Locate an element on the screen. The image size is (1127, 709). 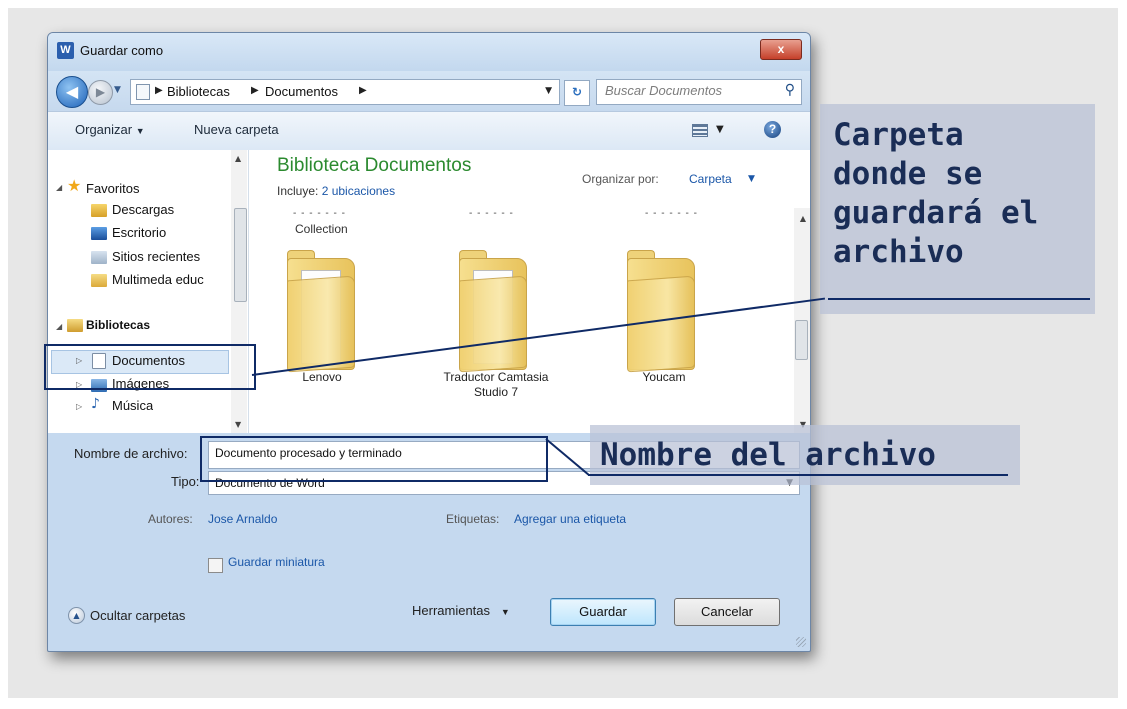
resize-grip is located at coordinates (801, 642).